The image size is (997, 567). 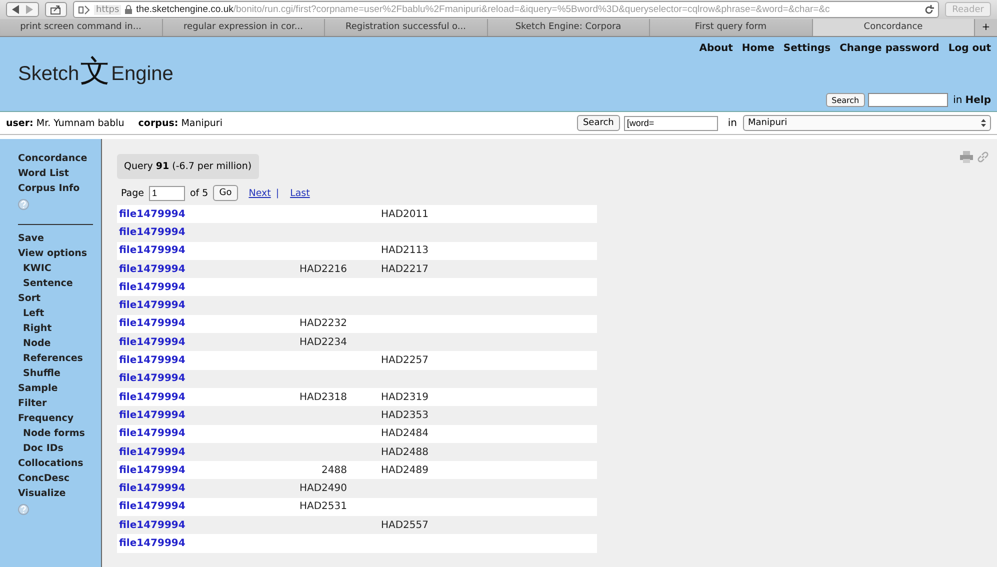 I want to click on print-icon, so click(x=966, y=157).